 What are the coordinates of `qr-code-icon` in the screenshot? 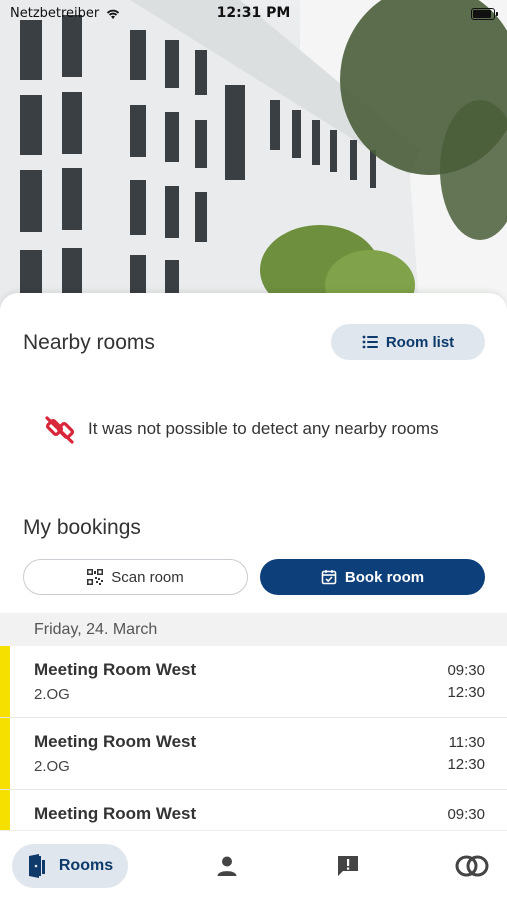 It's located at (95, 577).